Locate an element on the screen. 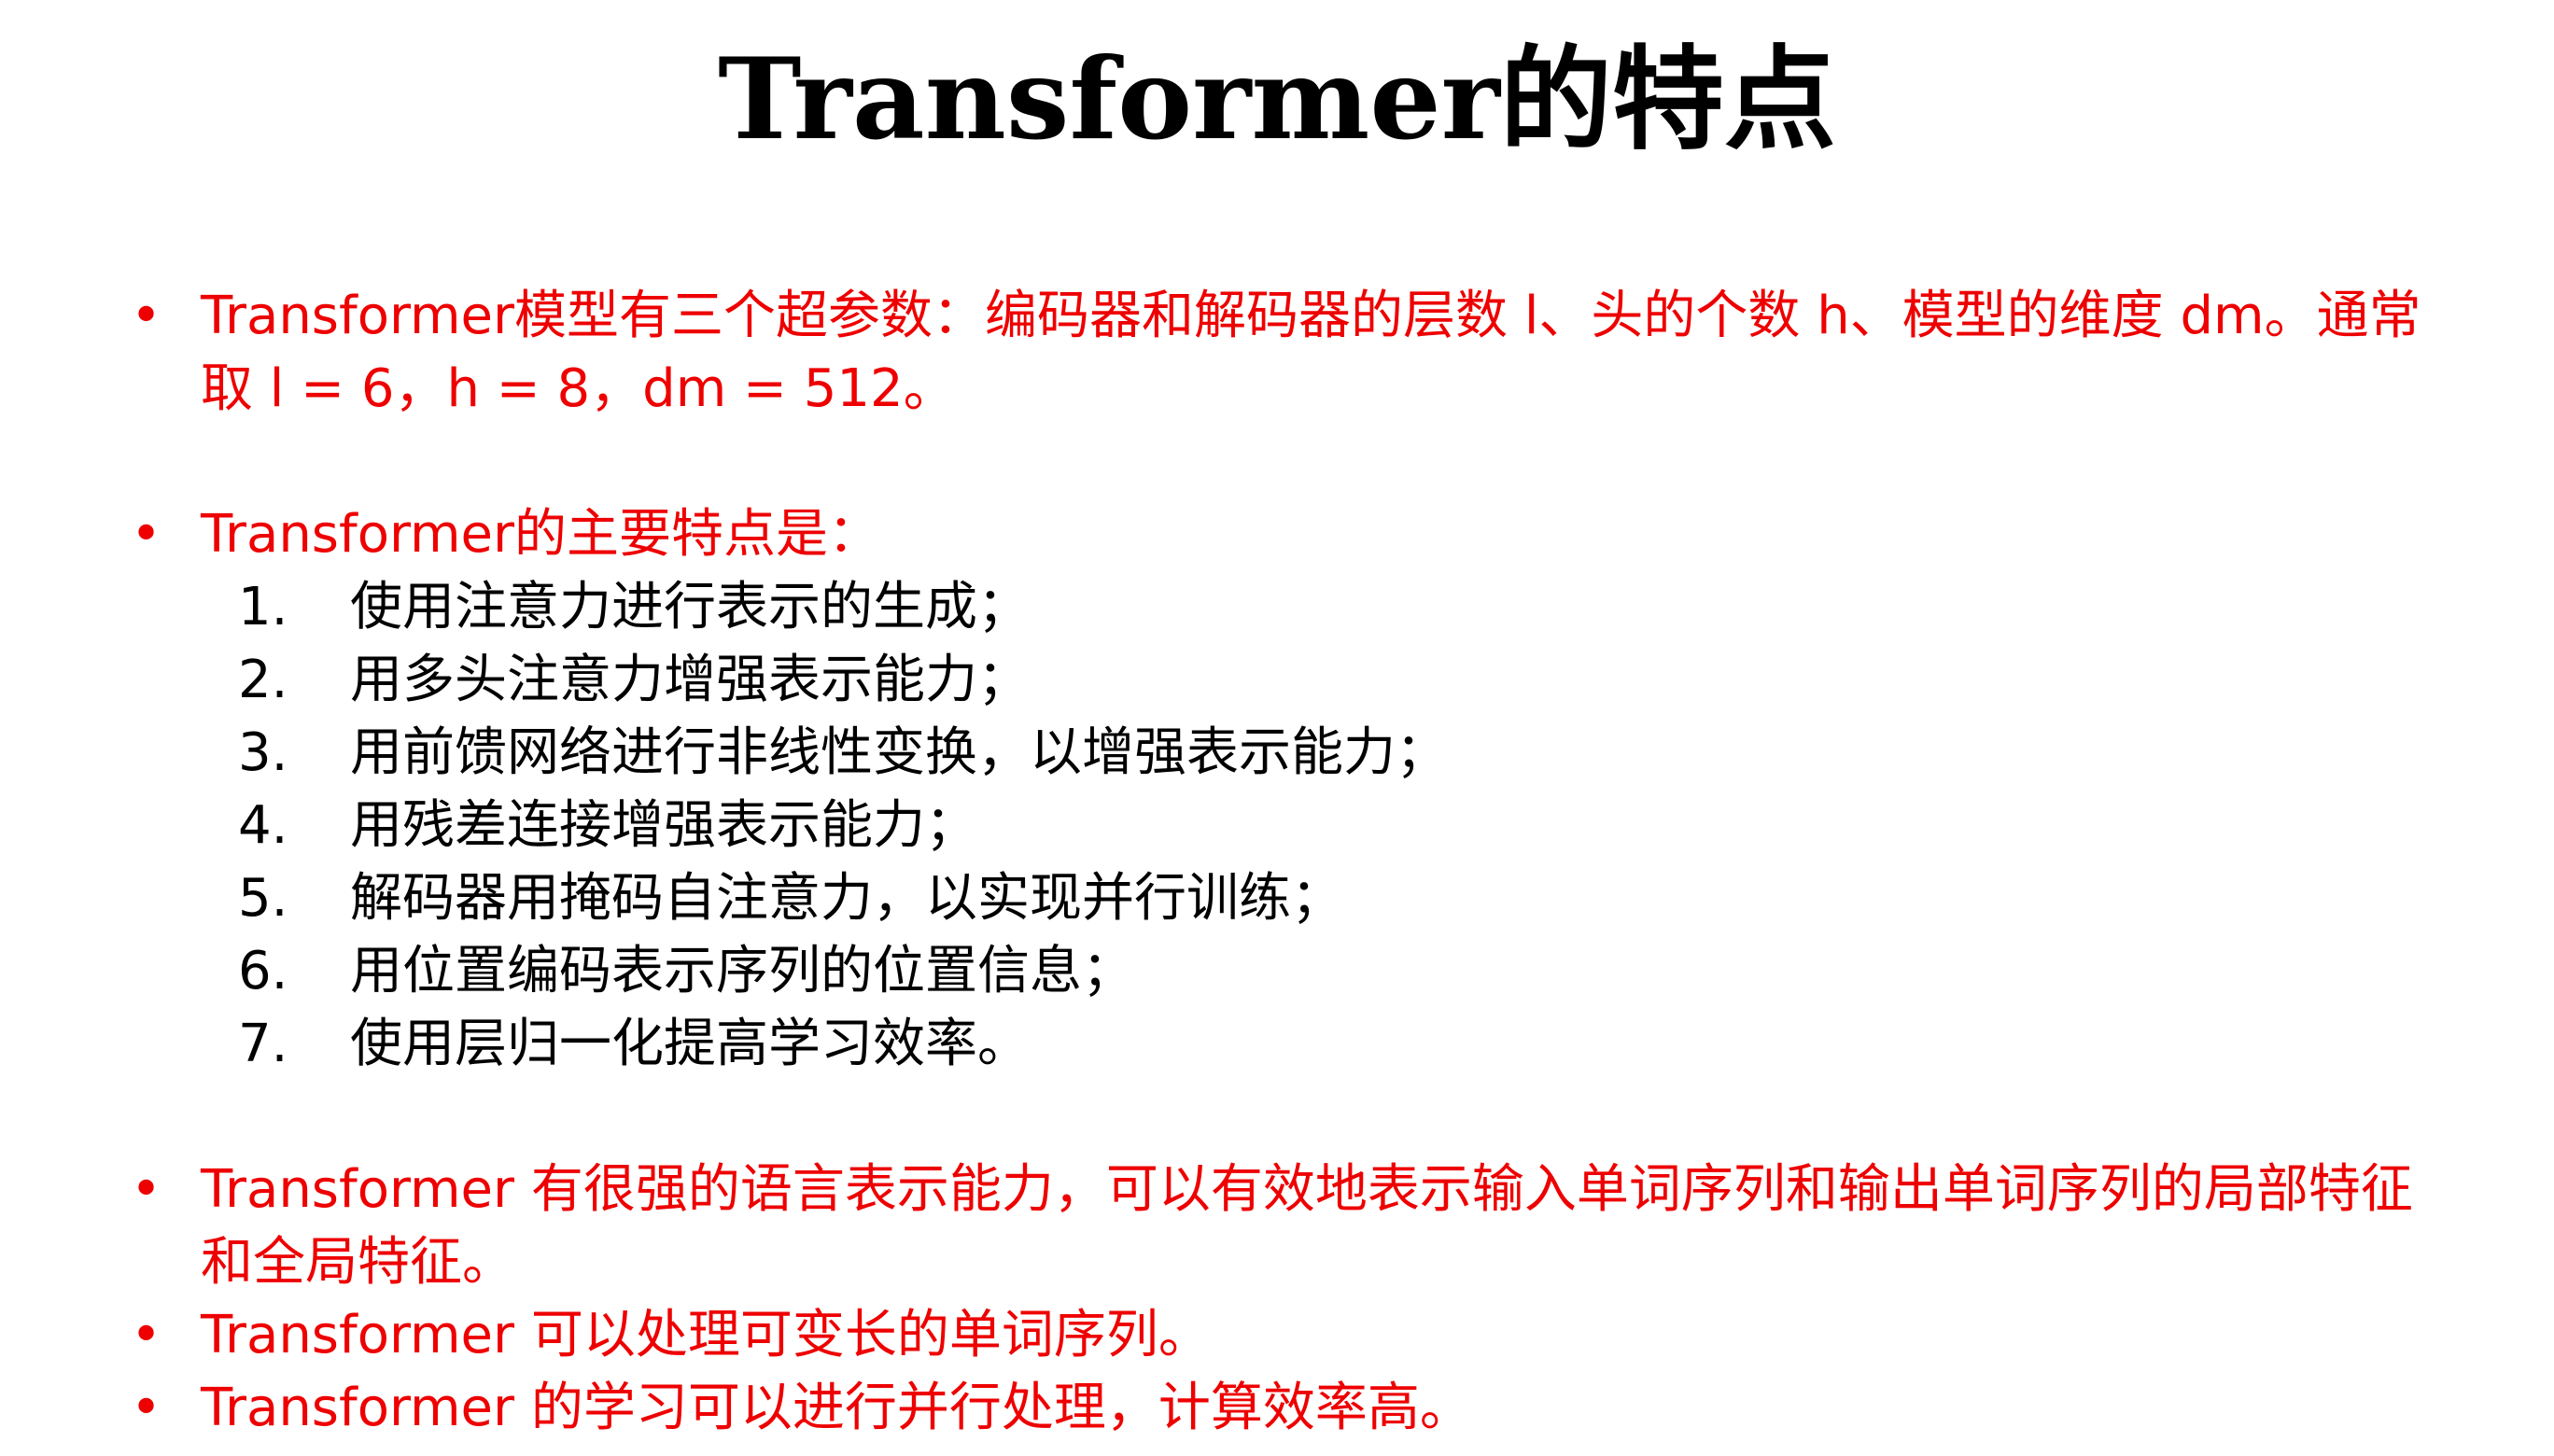 This screenshot has height=1456, width=2554. feature-text: 用残差连接增强表示能力； is located at coordinates (663, 825).